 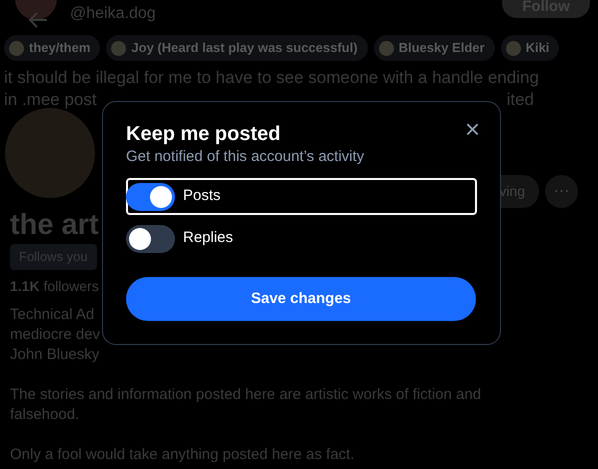 I want to click on post-text: in .mee post, so click(x=50, y=100).